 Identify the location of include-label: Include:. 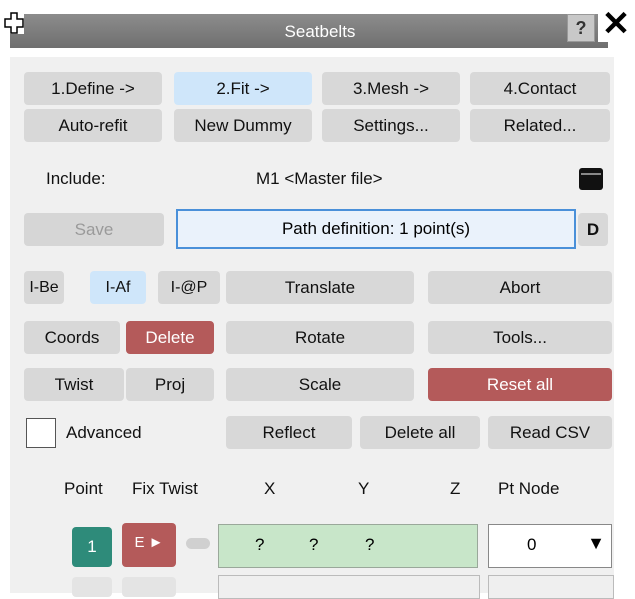
(76, 178).